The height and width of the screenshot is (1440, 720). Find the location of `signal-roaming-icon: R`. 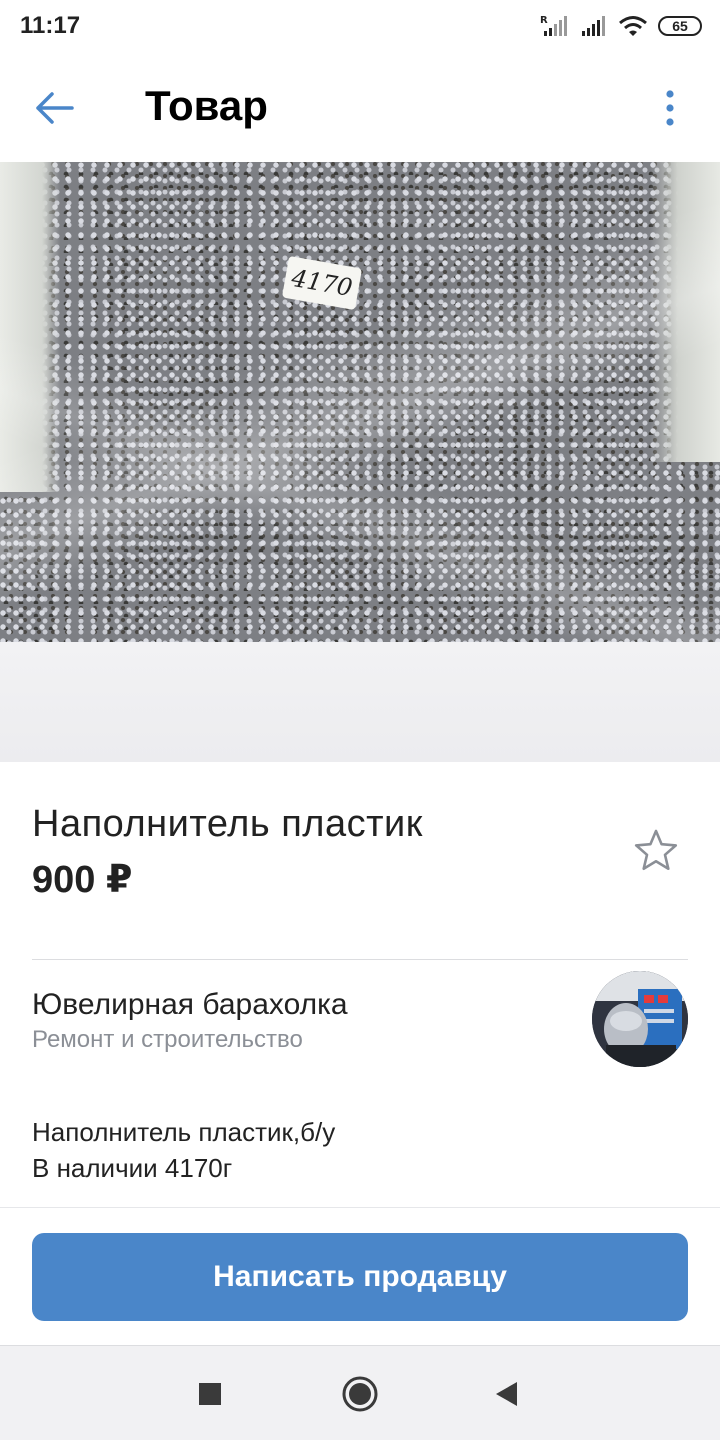

signal-roaming-icon: R is located at coordinates (553, 25).